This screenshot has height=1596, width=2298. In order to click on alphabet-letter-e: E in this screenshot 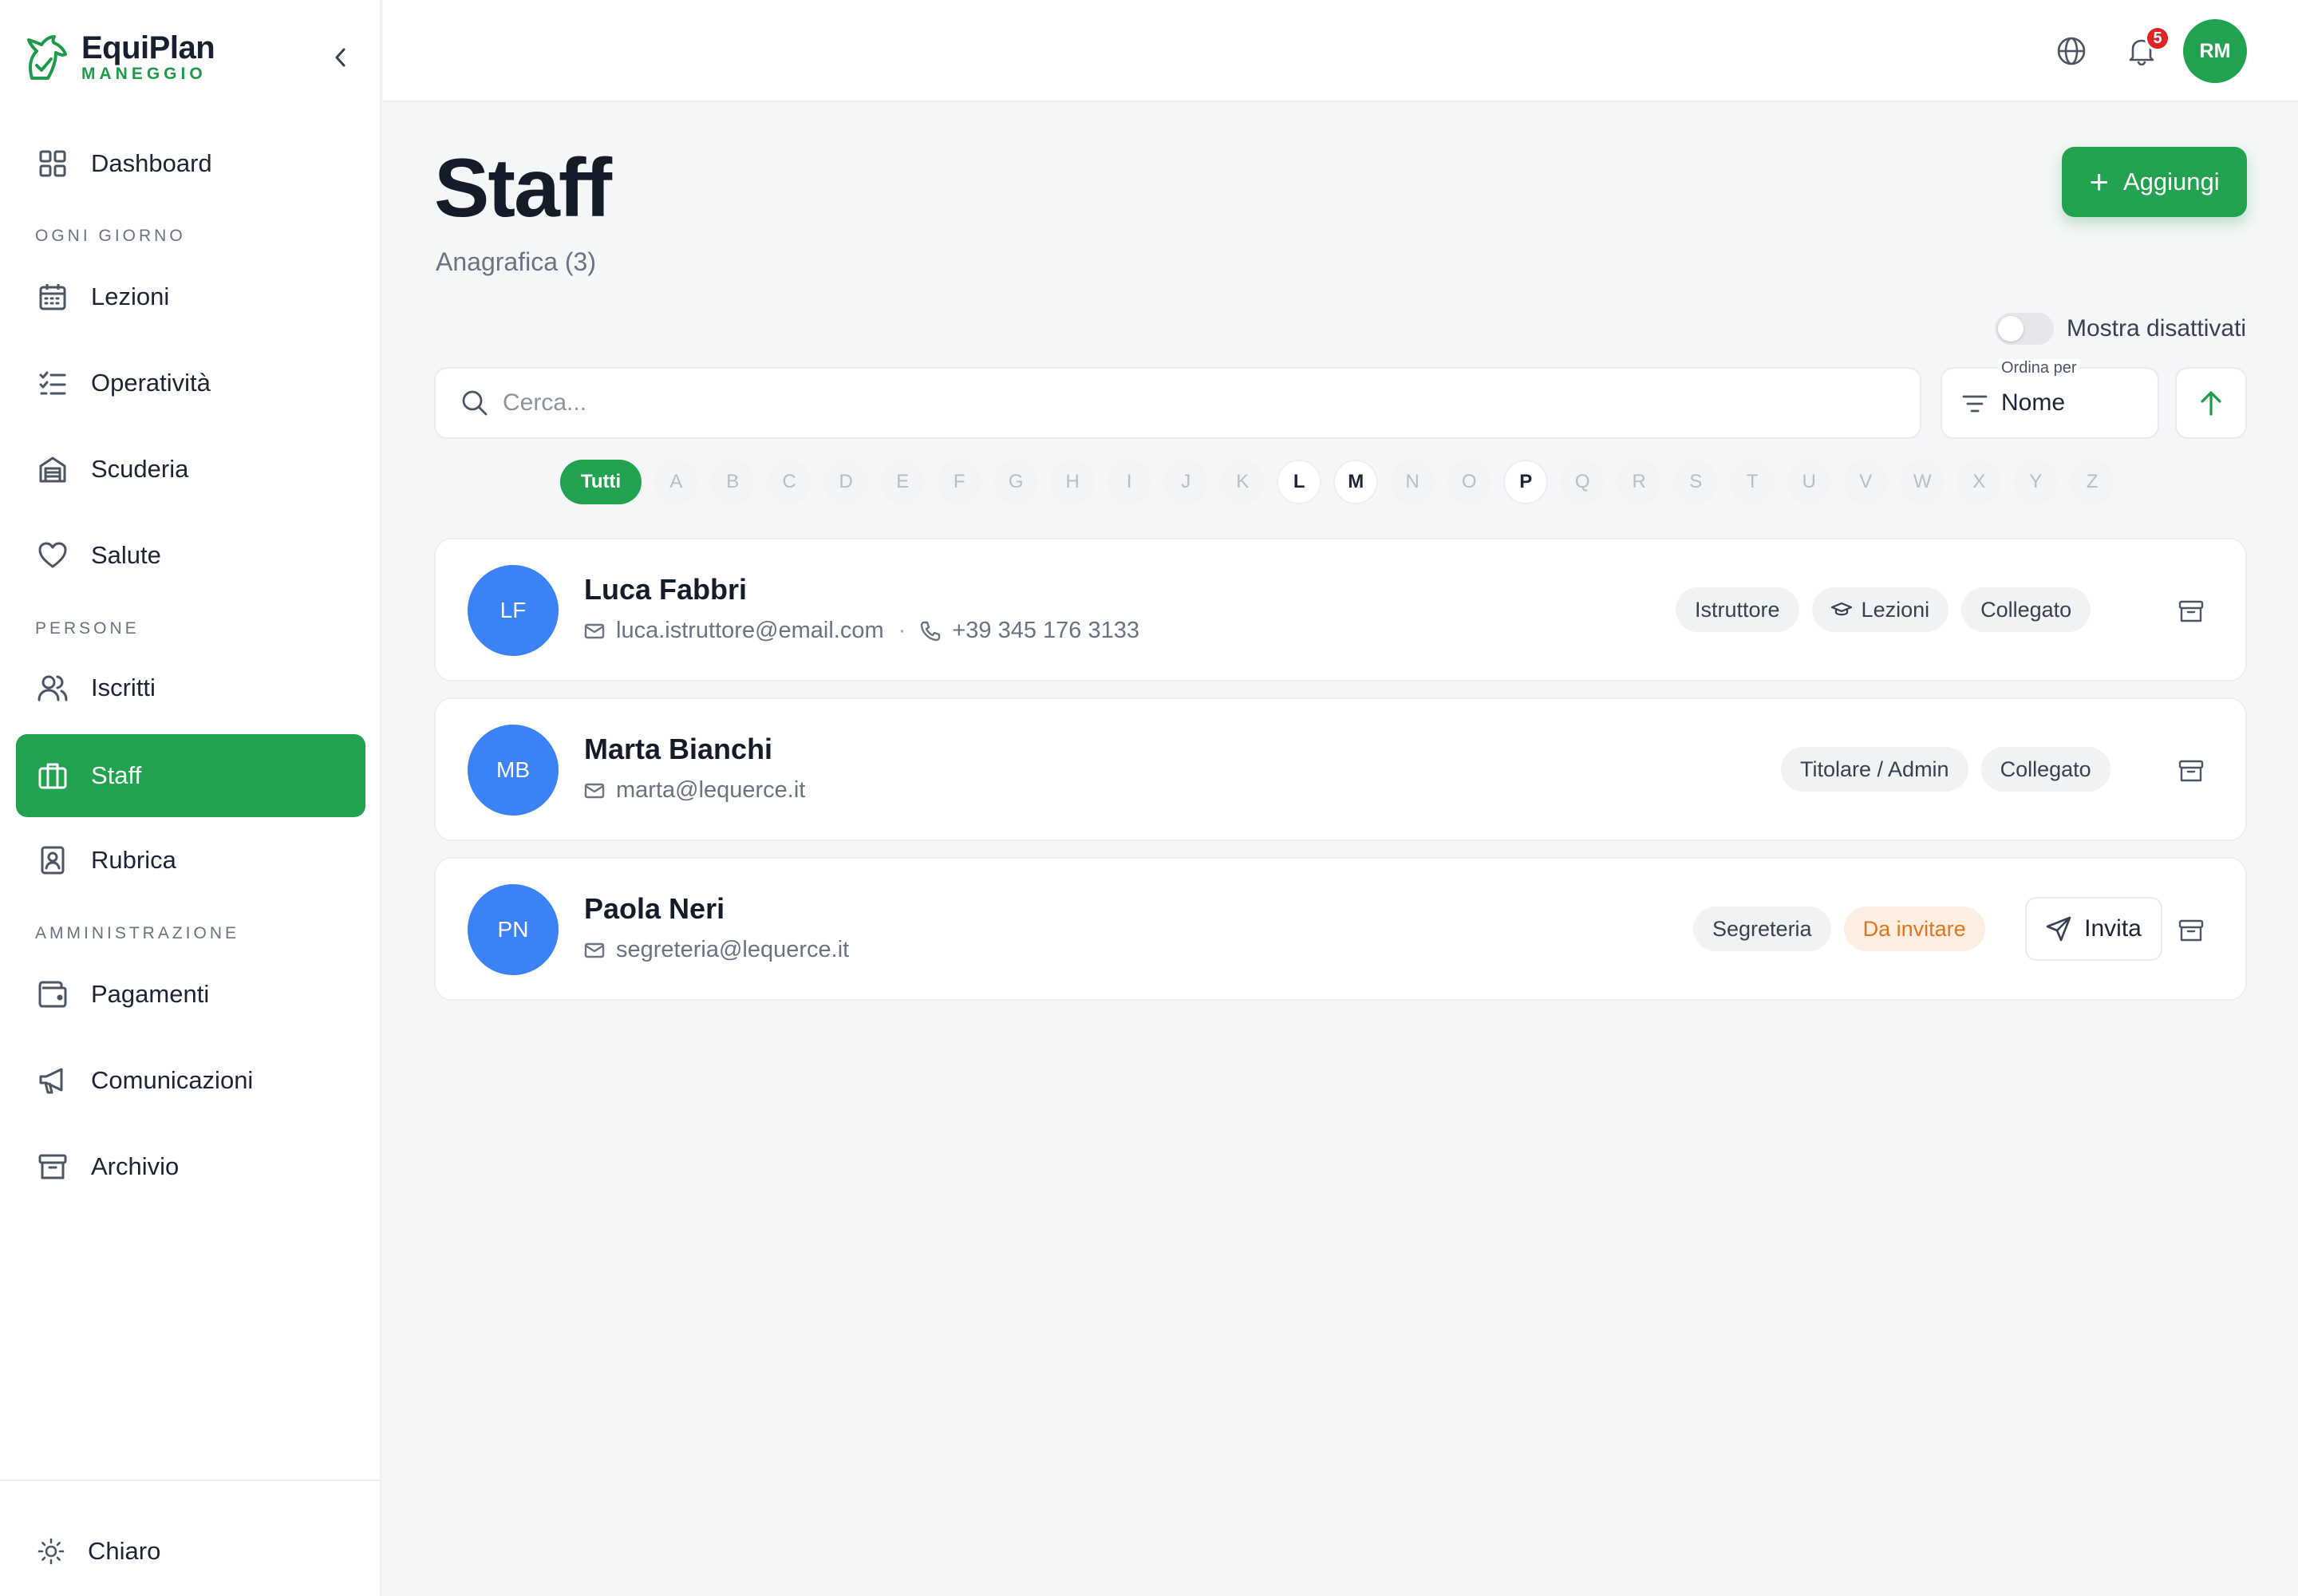, I will do `click(903, 482)`.